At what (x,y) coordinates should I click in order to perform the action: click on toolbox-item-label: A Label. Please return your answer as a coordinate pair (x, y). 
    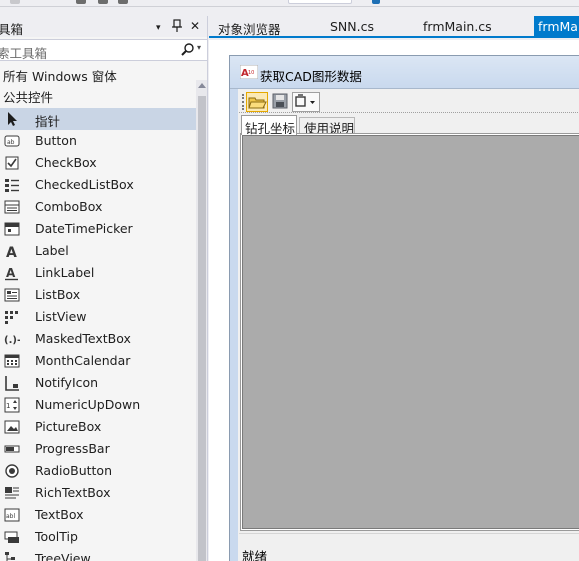
    Looking at the image, I should click on (98, 251).